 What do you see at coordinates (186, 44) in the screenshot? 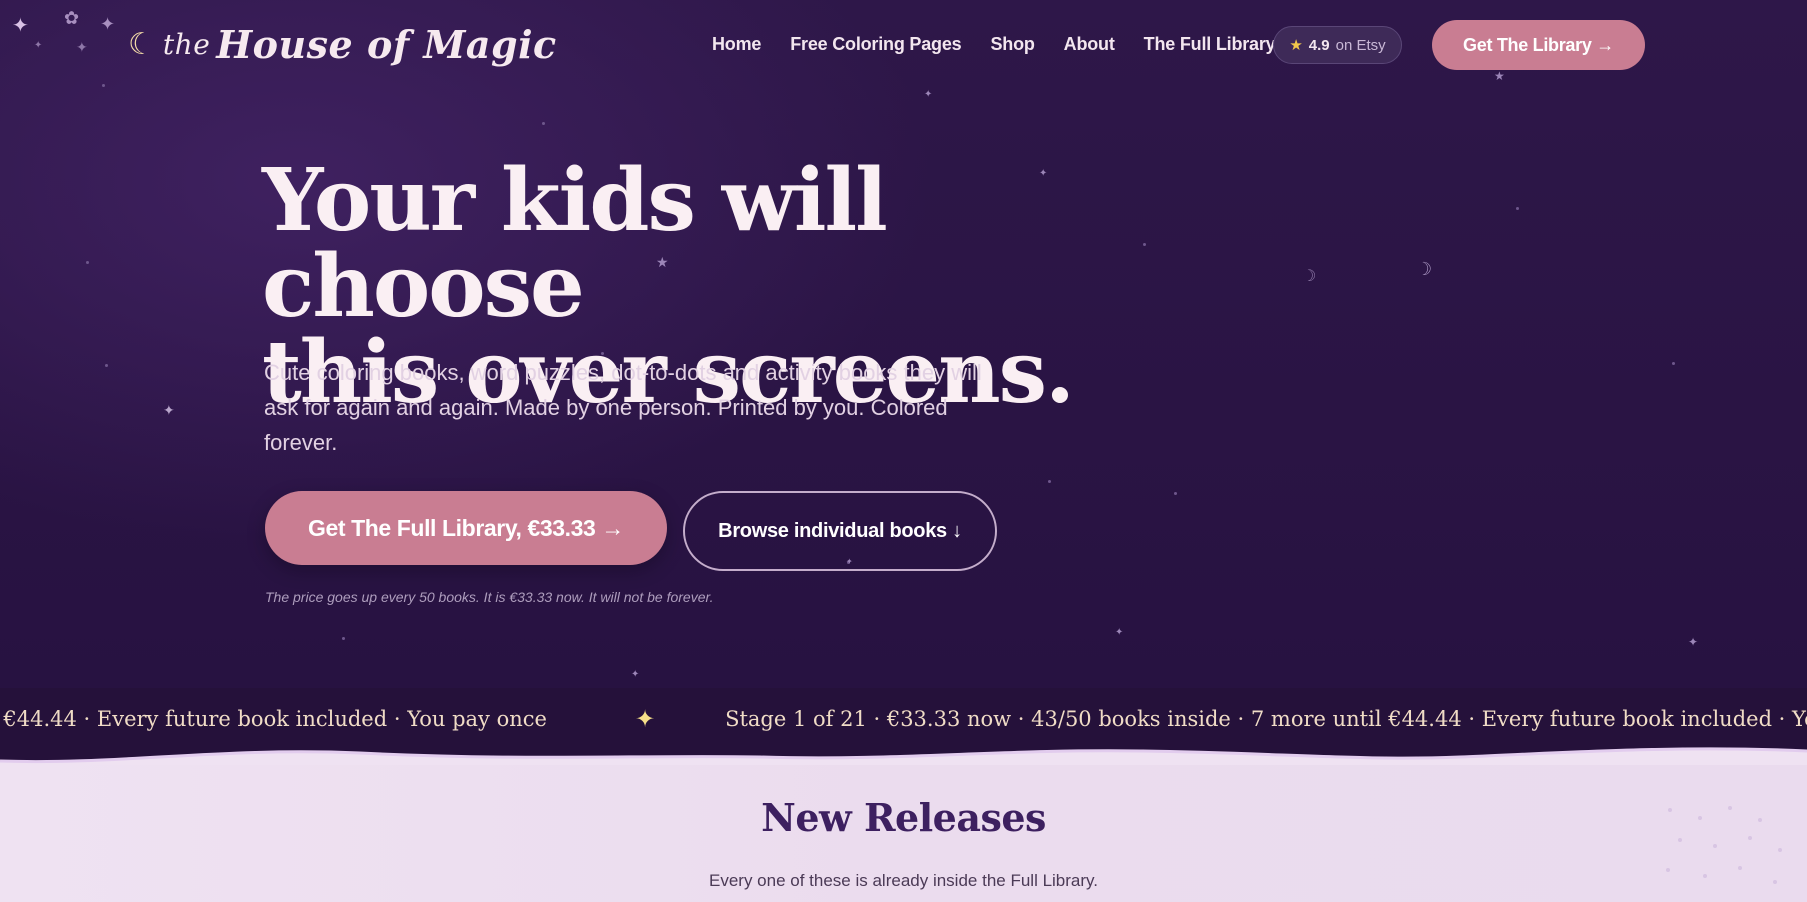
I see `logo-the: the` at bounding box center [186, 44].